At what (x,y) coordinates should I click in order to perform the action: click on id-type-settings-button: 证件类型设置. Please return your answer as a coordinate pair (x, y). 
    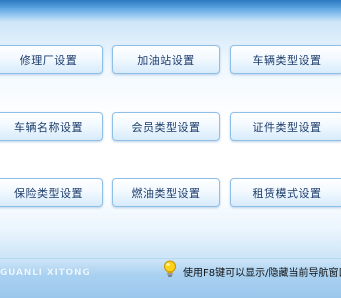
    Looking at the image, I should click on (285, 126).